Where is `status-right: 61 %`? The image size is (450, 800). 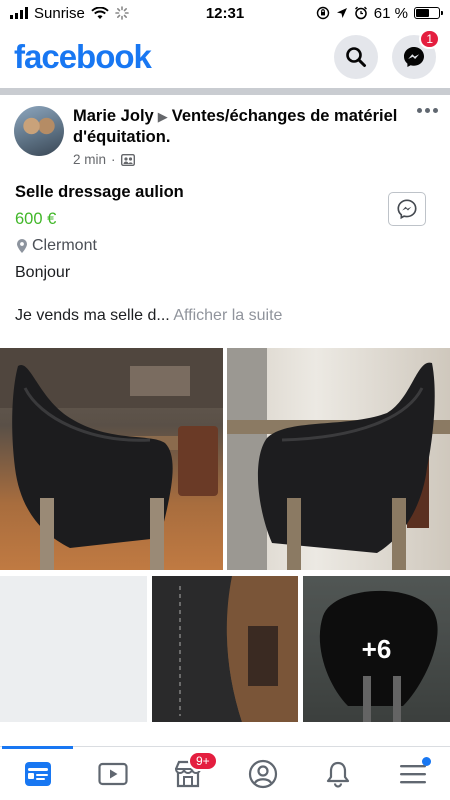
status-right: 61 % is located at coordinates (379, 13).